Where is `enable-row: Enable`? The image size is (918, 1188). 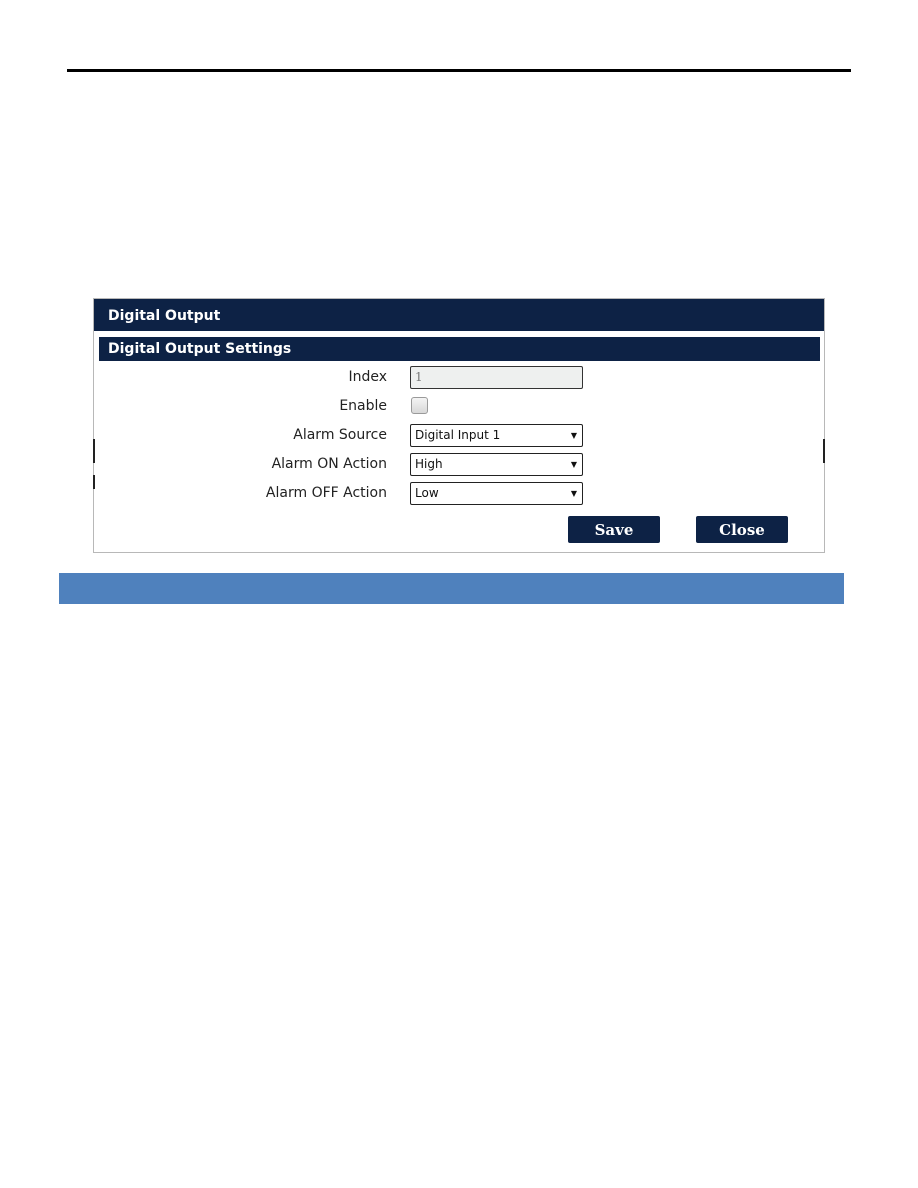
enable-row: Enable is located at coordinates (459, 406).